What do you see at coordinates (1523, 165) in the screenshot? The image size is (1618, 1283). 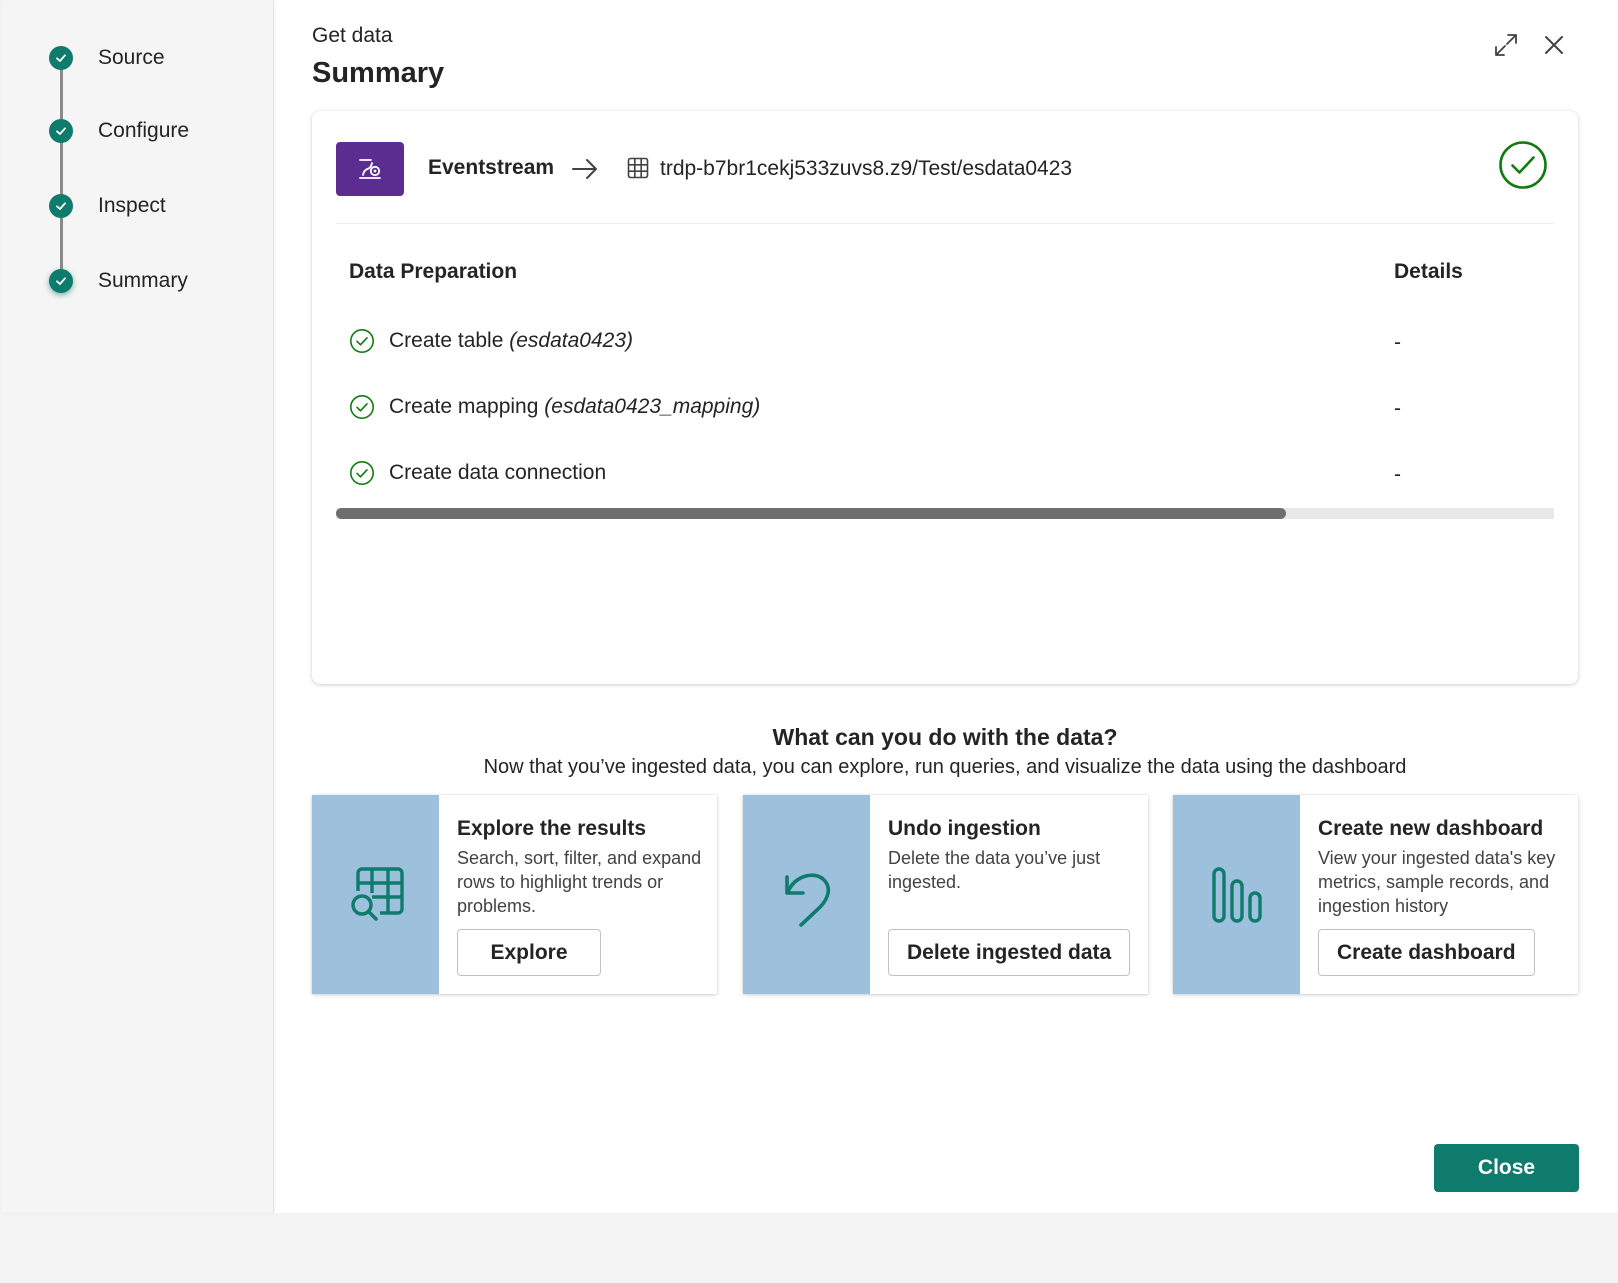 I see `success-check-circle-icon` at bounding box center [1523, 165].